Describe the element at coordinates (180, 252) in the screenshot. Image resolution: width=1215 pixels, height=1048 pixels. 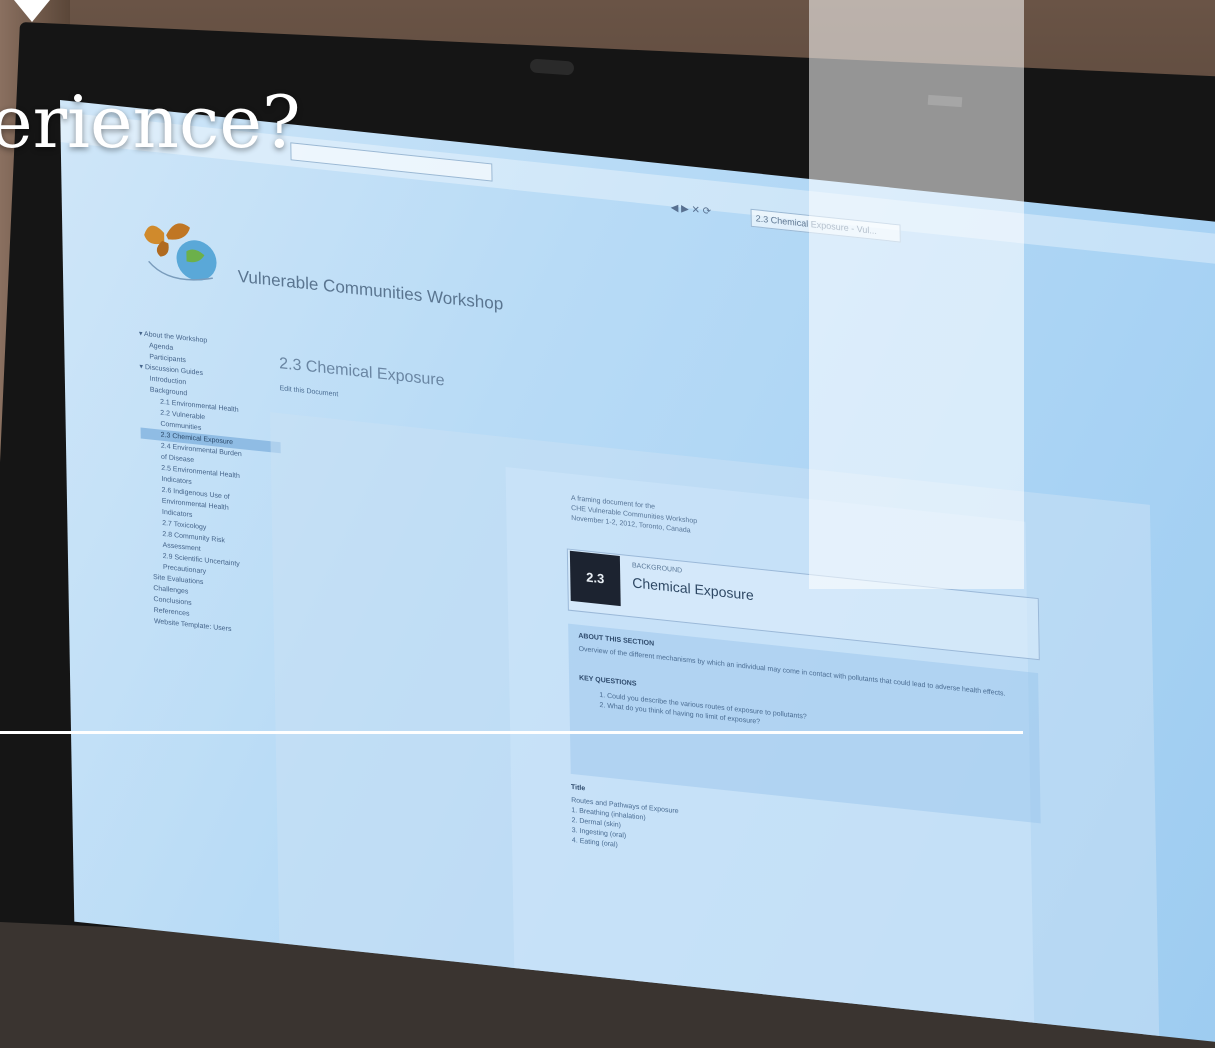
I see `butterfly-globe-logo` at that location.